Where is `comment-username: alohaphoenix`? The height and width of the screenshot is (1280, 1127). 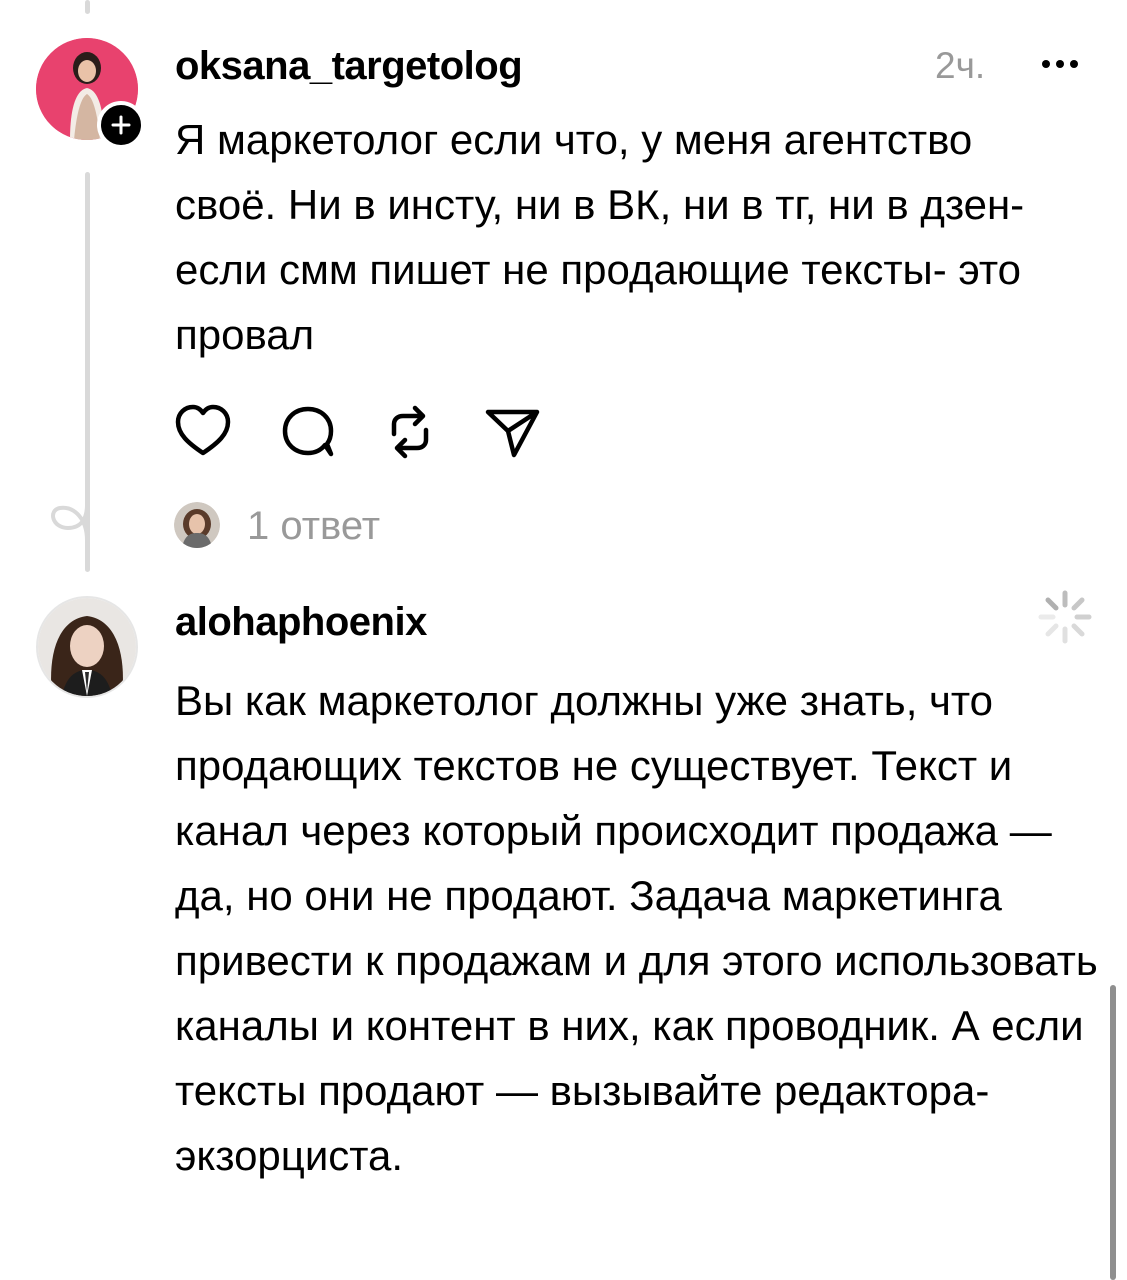
comment-username: alohaphoenix is located at coordinates (301, 622).